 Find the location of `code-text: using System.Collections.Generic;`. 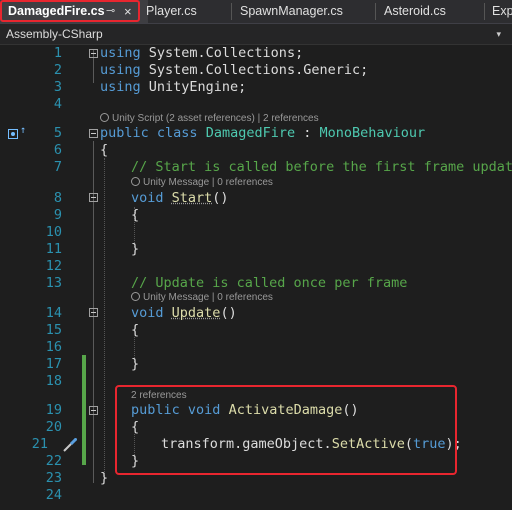

code-text: using System.Collections.Generic; is located at coordinates (234, 70).